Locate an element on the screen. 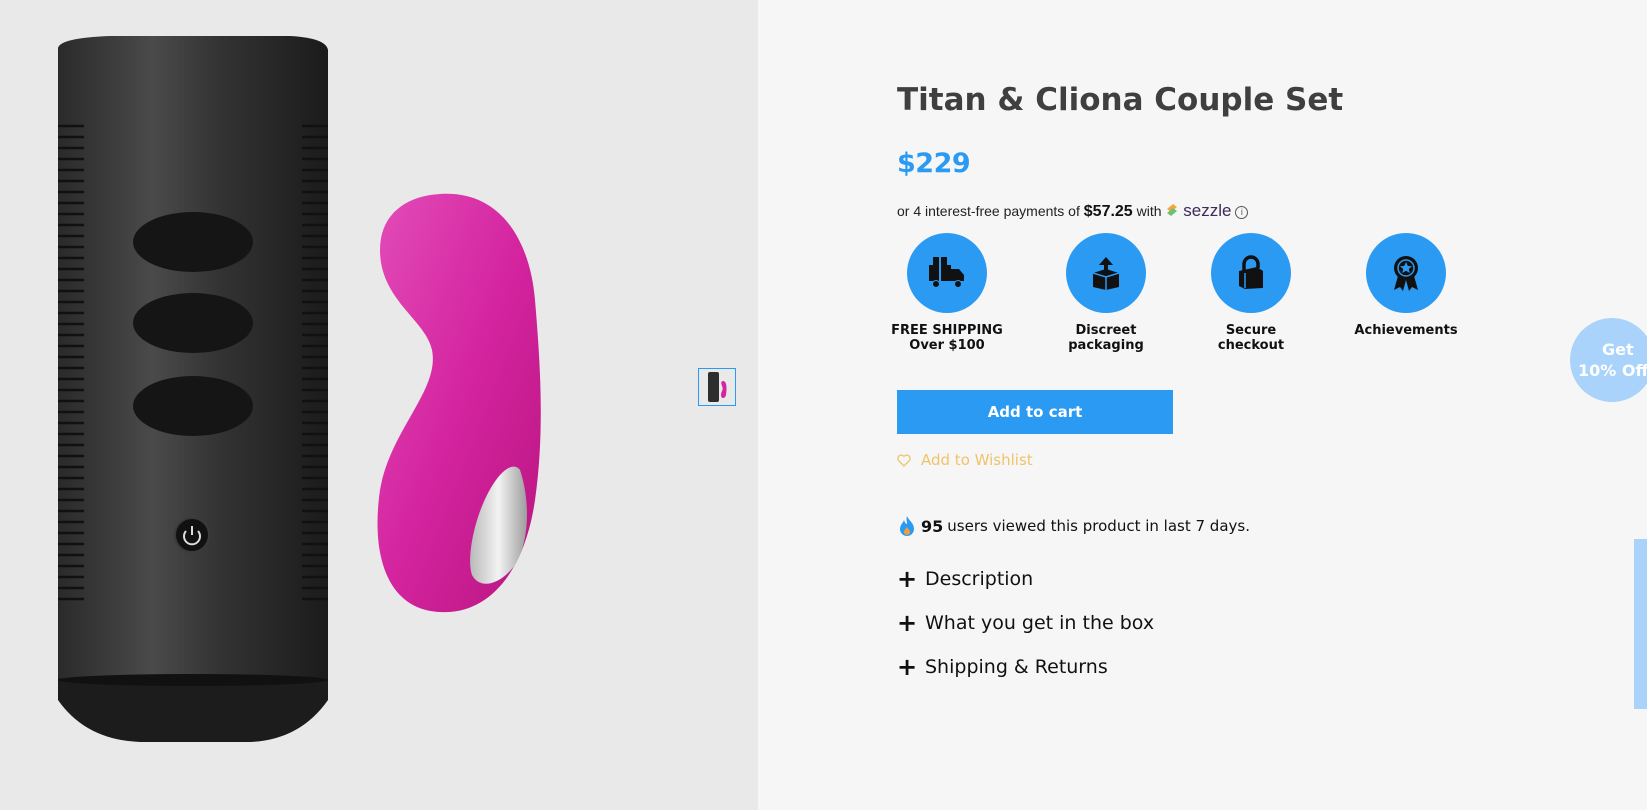 Image resolution: width=1647 pixels, height=810 pixels. accordion-shipping-returns: + Shipping & Returns is located at coordinates (1002, 667).